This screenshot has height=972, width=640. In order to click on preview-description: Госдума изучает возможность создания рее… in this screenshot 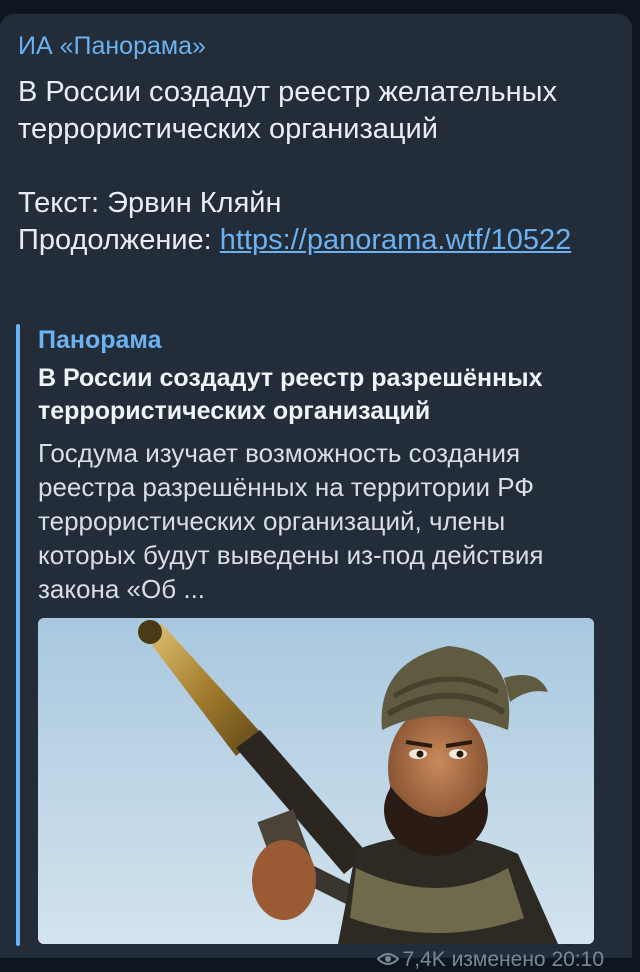, I will do `click(291, 521)`.